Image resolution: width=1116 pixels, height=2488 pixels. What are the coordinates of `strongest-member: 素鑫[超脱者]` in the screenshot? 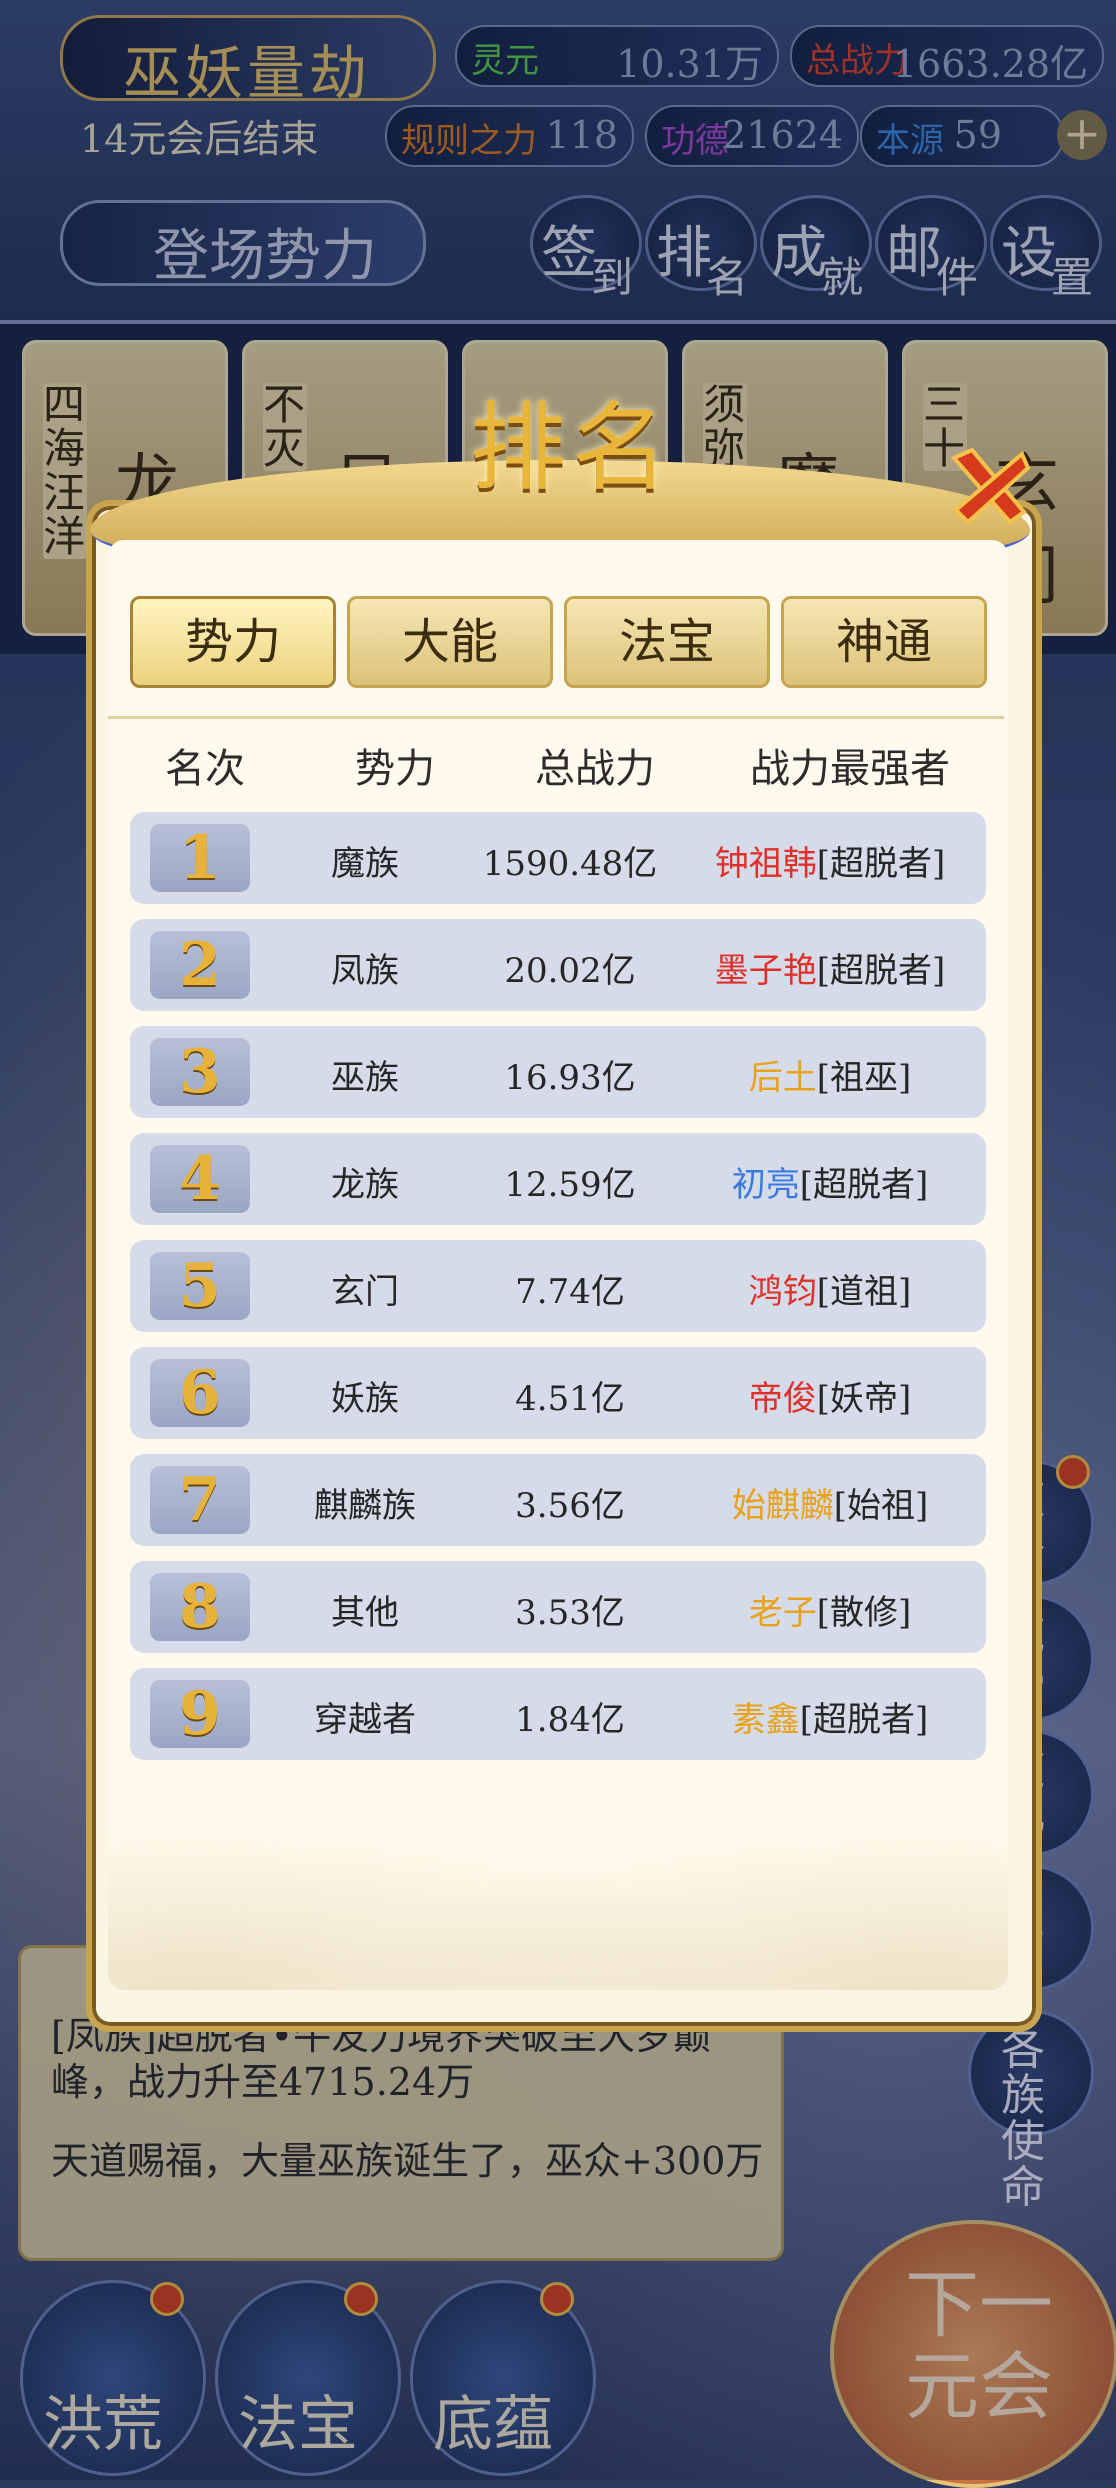 It's located at (830, 1716).